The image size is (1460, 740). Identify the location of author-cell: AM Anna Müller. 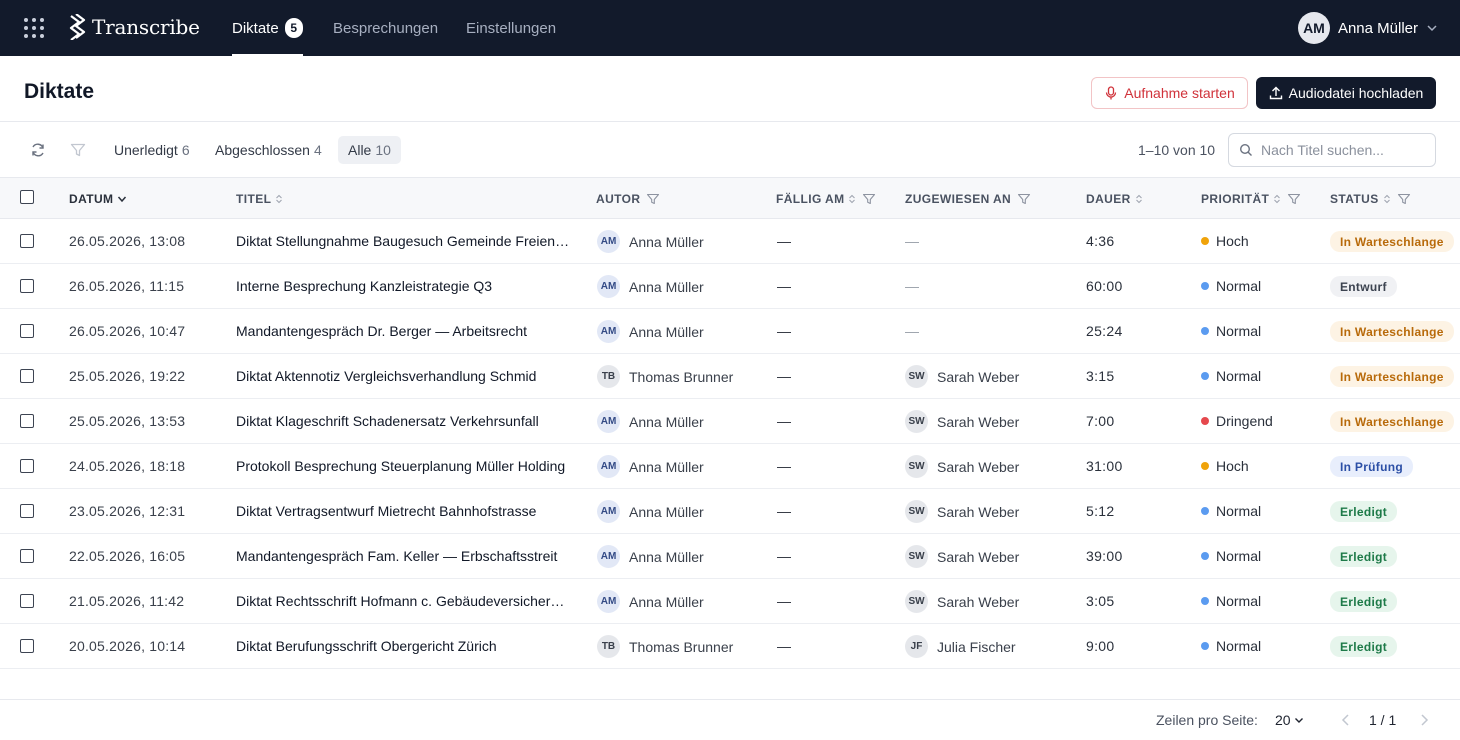
(650, 421).